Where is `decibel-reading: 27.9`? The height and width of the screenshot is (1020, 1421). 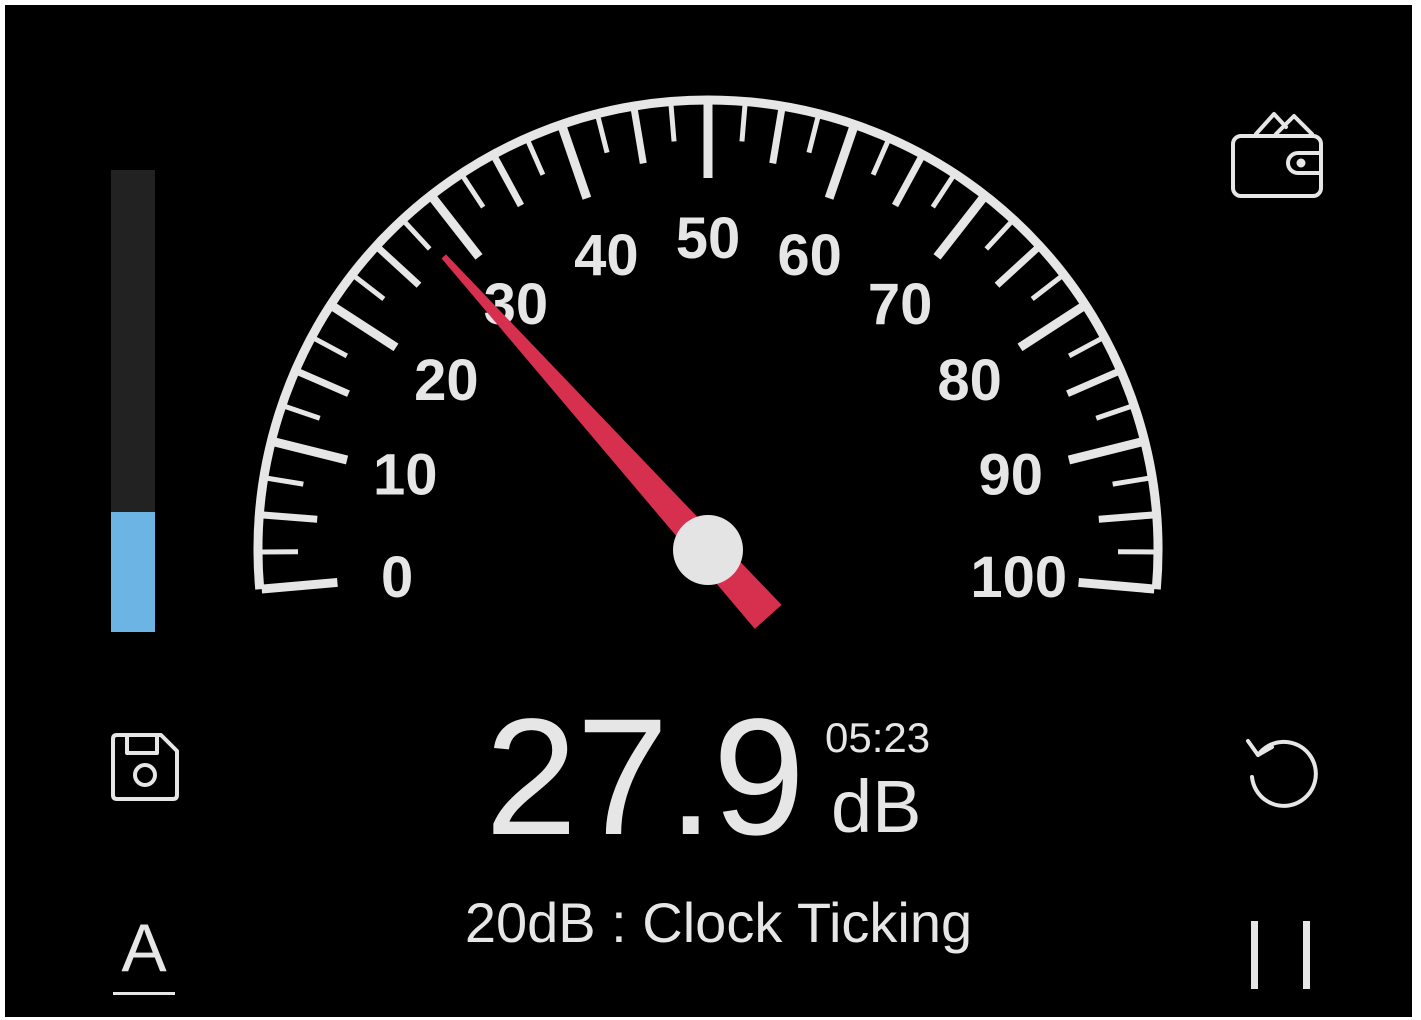 decibel-reading: 27.9 is located at coordinates (645, 777).